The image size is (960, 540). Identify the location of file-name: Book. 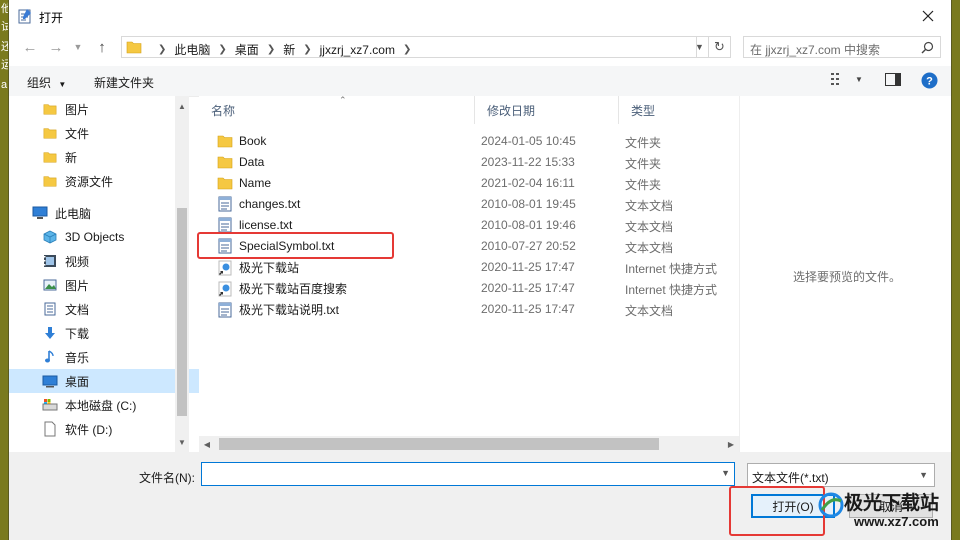
(253, 141).